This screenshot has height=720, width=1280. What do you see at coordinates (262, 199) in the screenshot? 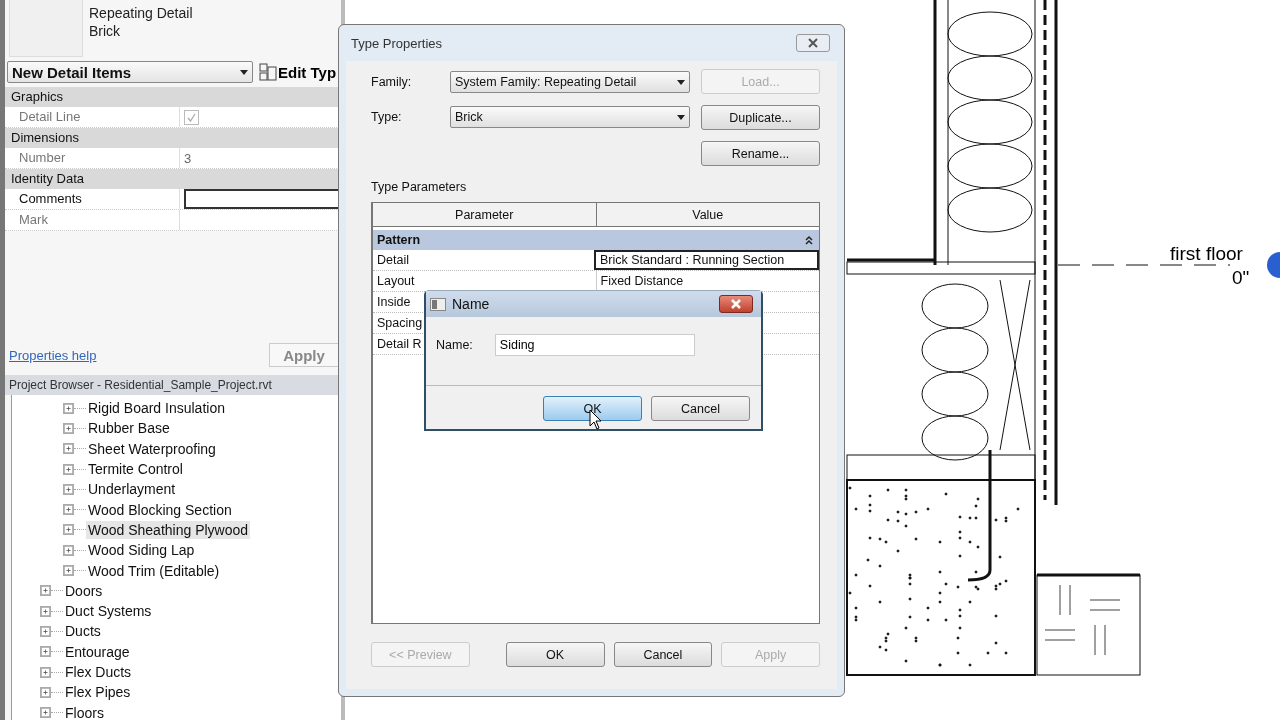
I see `comments-field` at bounding box center [262, 199].